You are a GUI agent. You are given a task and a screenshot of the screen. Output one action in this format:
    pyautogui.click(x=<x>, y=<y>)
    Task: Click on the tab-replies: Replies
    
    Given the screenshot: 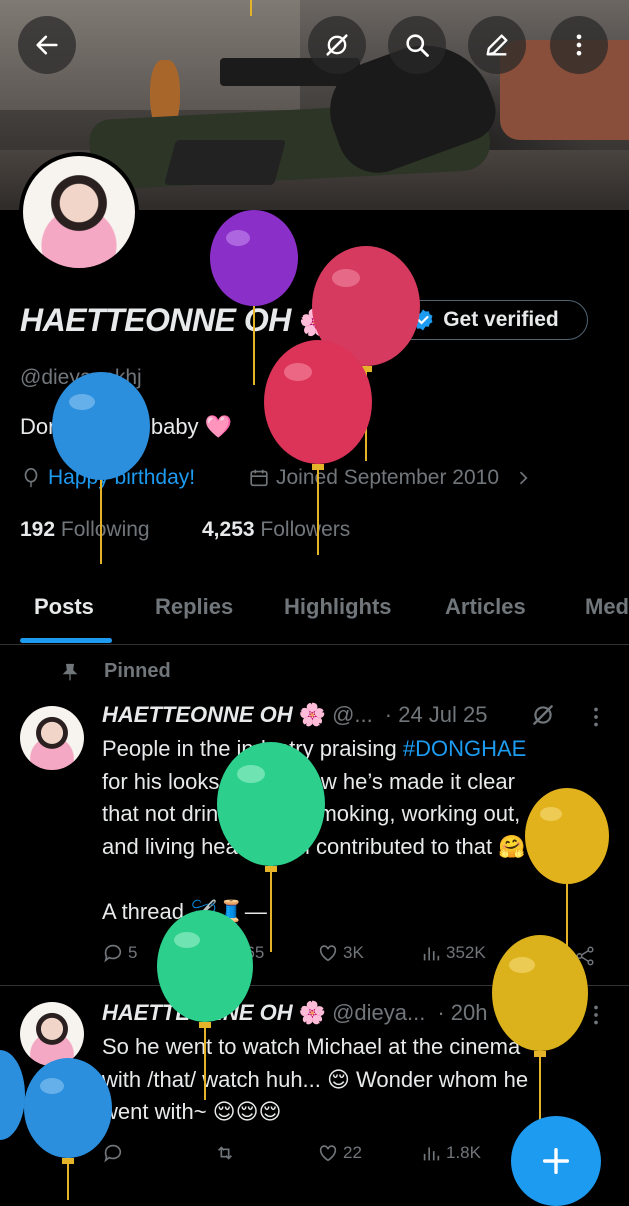 What is the action you would take?
    pyautogui.click(x=194, y=607)
    